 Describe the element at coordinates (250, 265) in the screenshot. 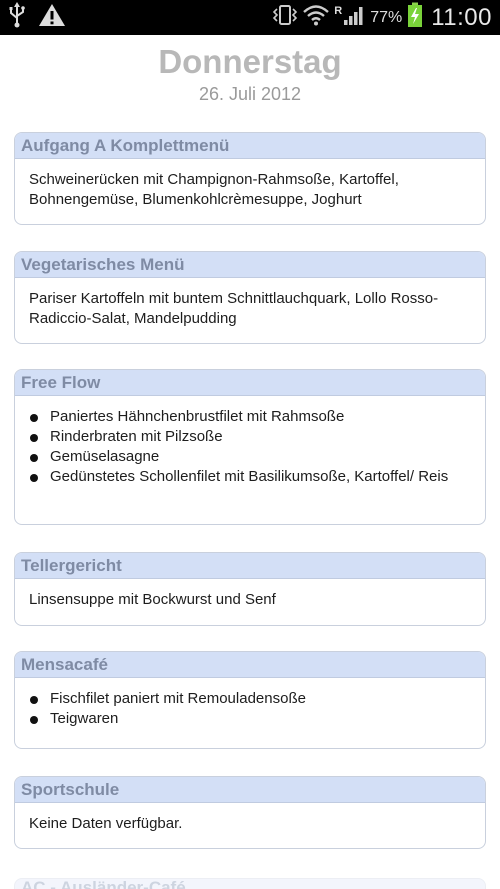

I see `card-title: Vegetarisches Menü` at that location.